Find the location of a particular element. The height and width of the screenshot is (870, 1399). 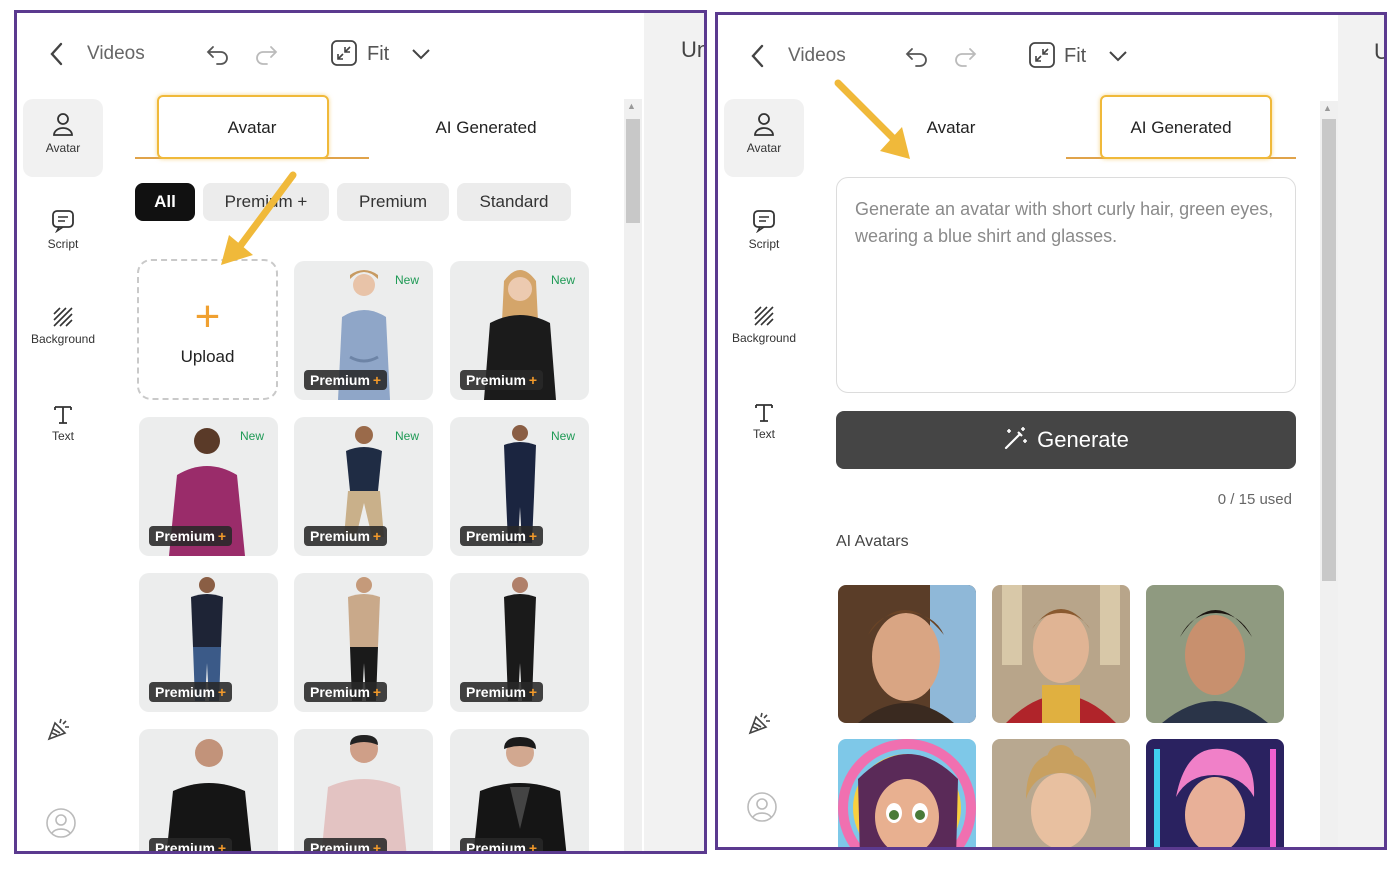

tab-ai-generated: AI Generated is located at coordinates (486, 128).